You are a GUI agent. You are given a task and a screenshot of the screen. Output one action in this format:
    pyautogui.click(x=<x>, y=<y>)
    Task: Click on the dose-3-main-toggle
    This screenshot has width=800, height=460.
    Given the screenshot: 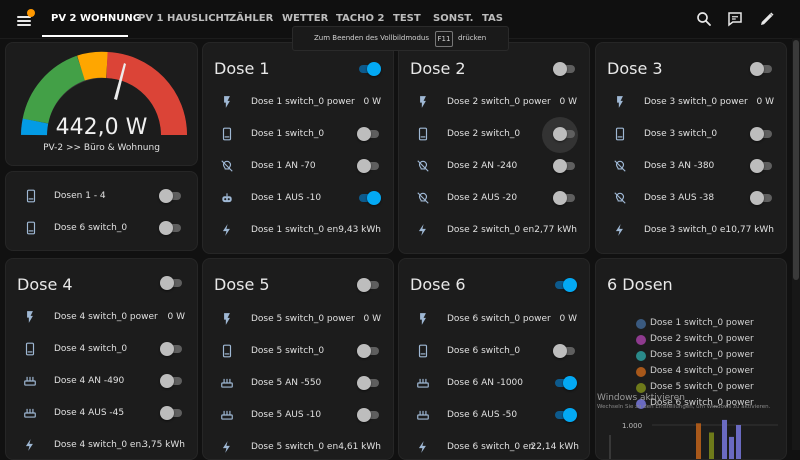 What is the action you would take?
    pyautogui.click(x=762, y=69)
    